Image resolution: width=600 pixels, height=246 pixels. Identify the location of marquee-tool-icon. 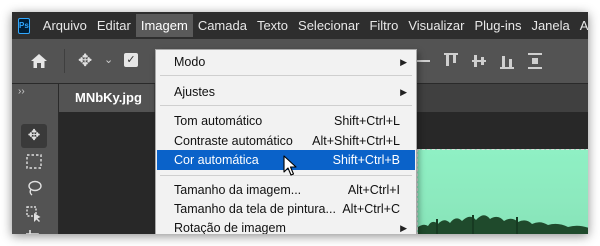
(34, 162).